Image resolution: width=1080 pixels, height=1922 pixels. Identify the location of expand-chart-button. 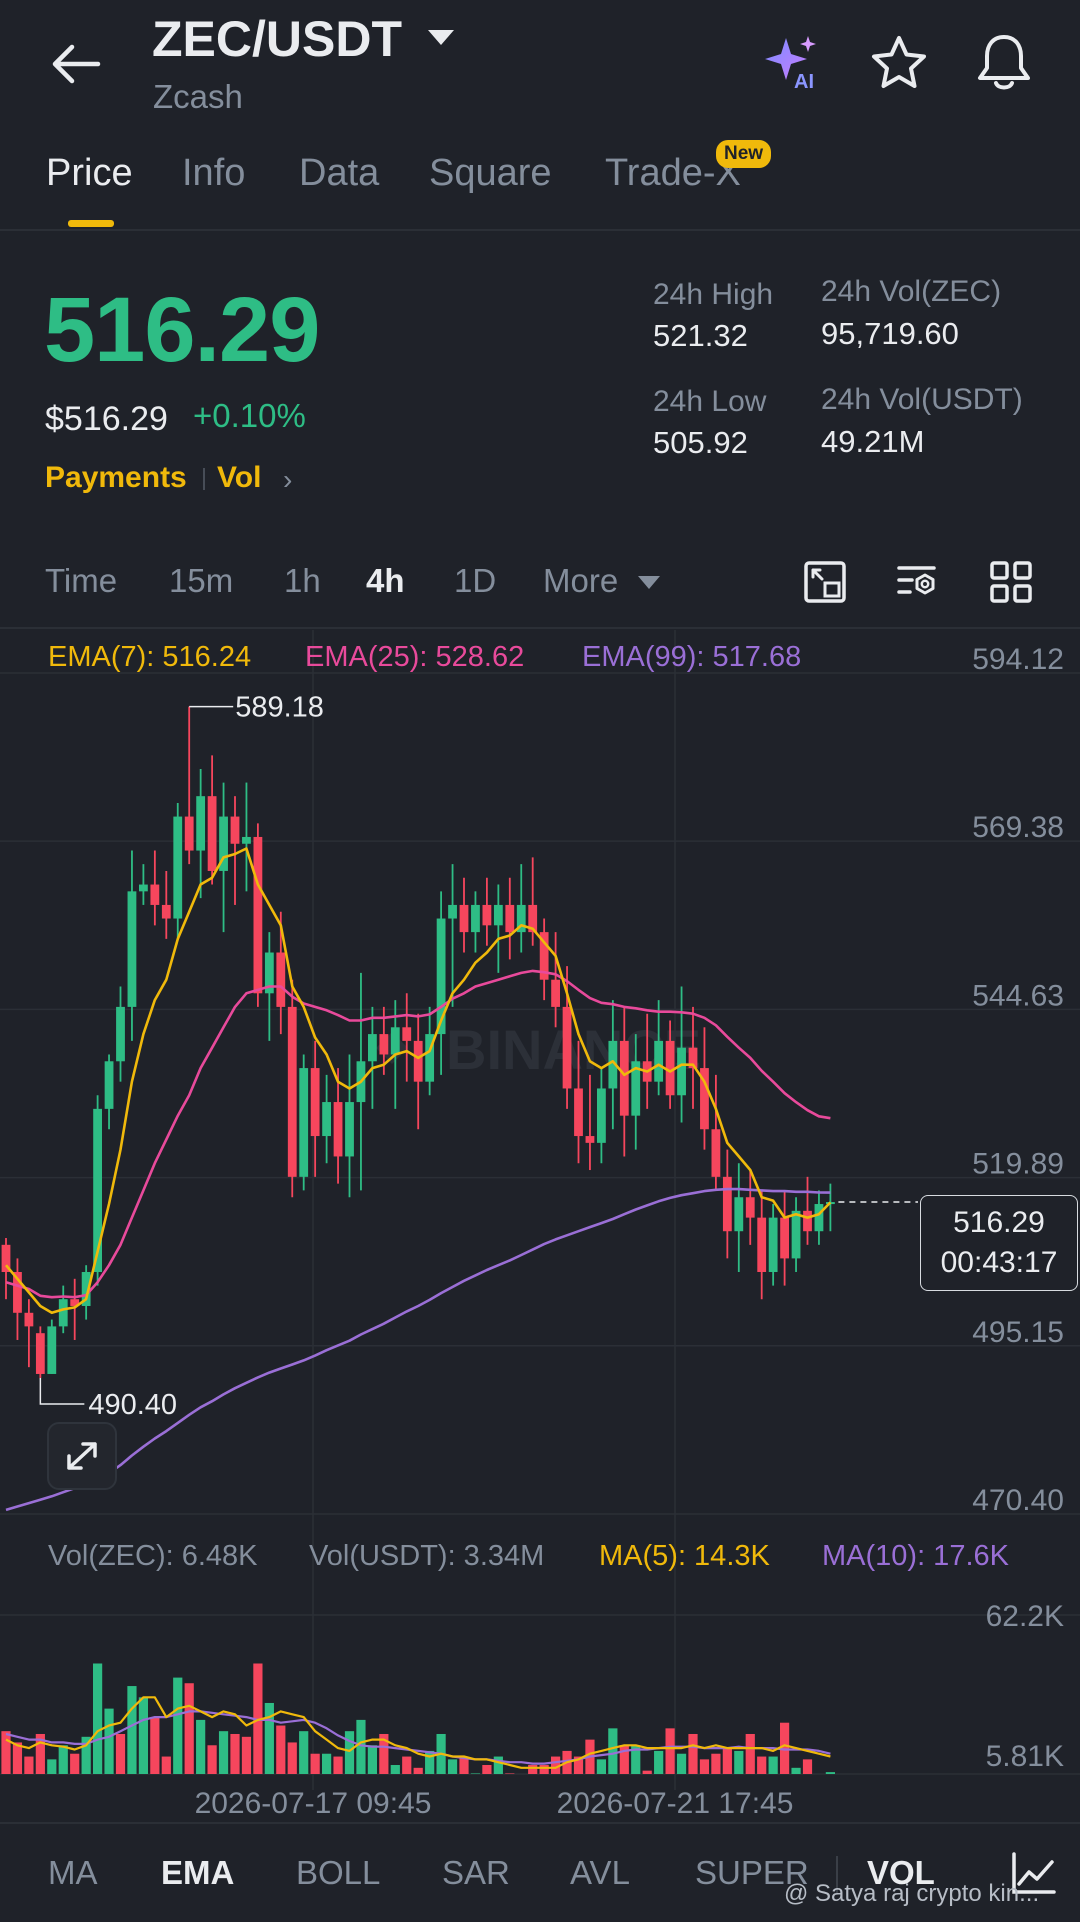
(82, 1456).